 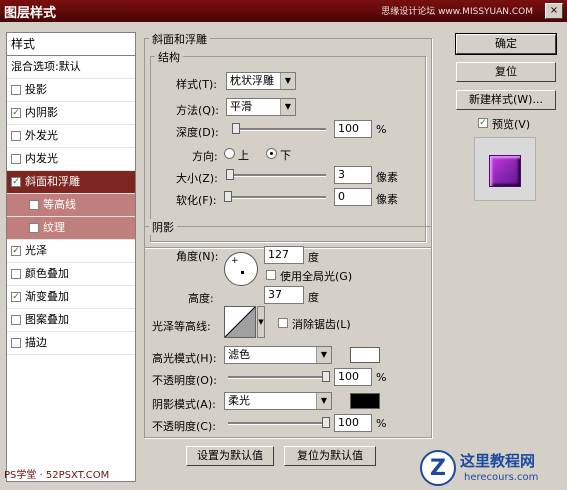 I want to click on style-item: ✓ 内阴影, so click(x=71, y=113).